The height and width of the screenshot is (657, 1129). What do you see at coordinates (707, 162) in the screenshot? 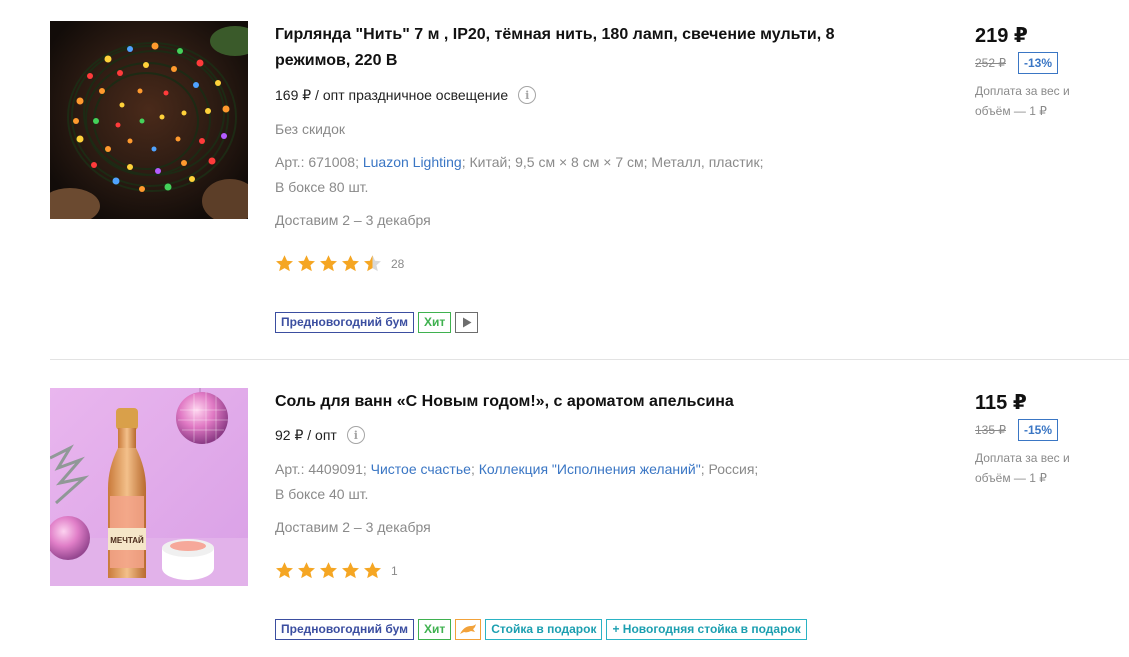
I see `material: Металл, пластик;` at bounding box center [707, 162].